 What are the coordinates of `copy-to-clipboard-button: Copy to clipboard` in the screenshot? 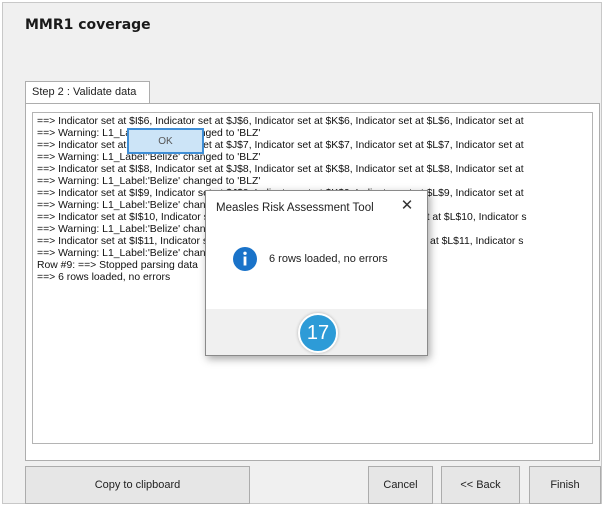 It's located at (137, 485).